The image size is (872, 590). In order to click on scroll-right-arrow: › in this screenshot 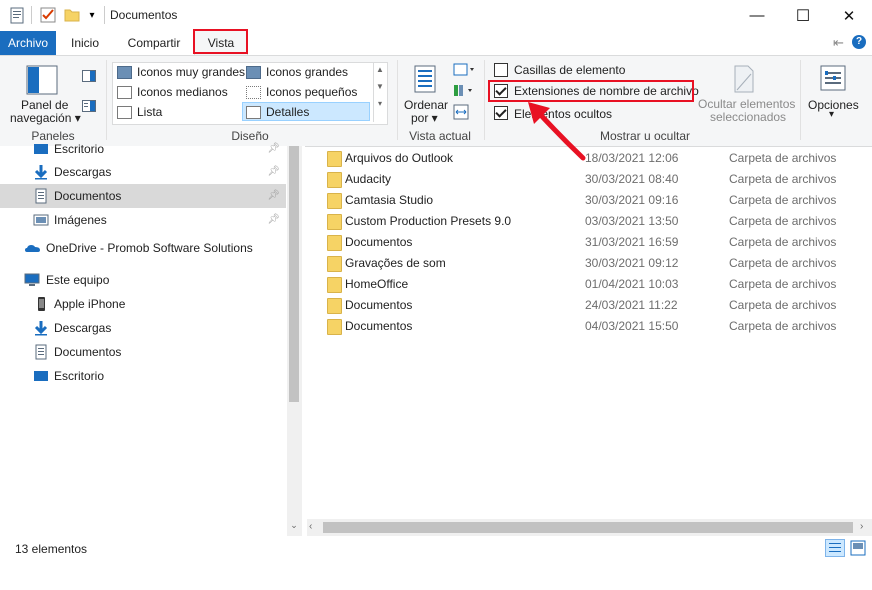, I will do `click(861, 526)`.